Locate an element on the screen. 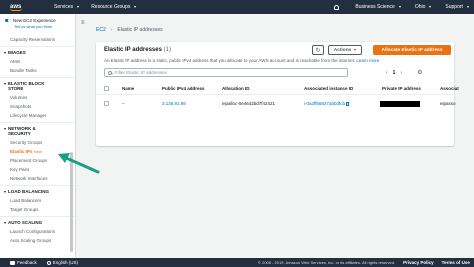  breadcrumb: EC2 › Elastic IP addresses is located at coordinates (129, 30).